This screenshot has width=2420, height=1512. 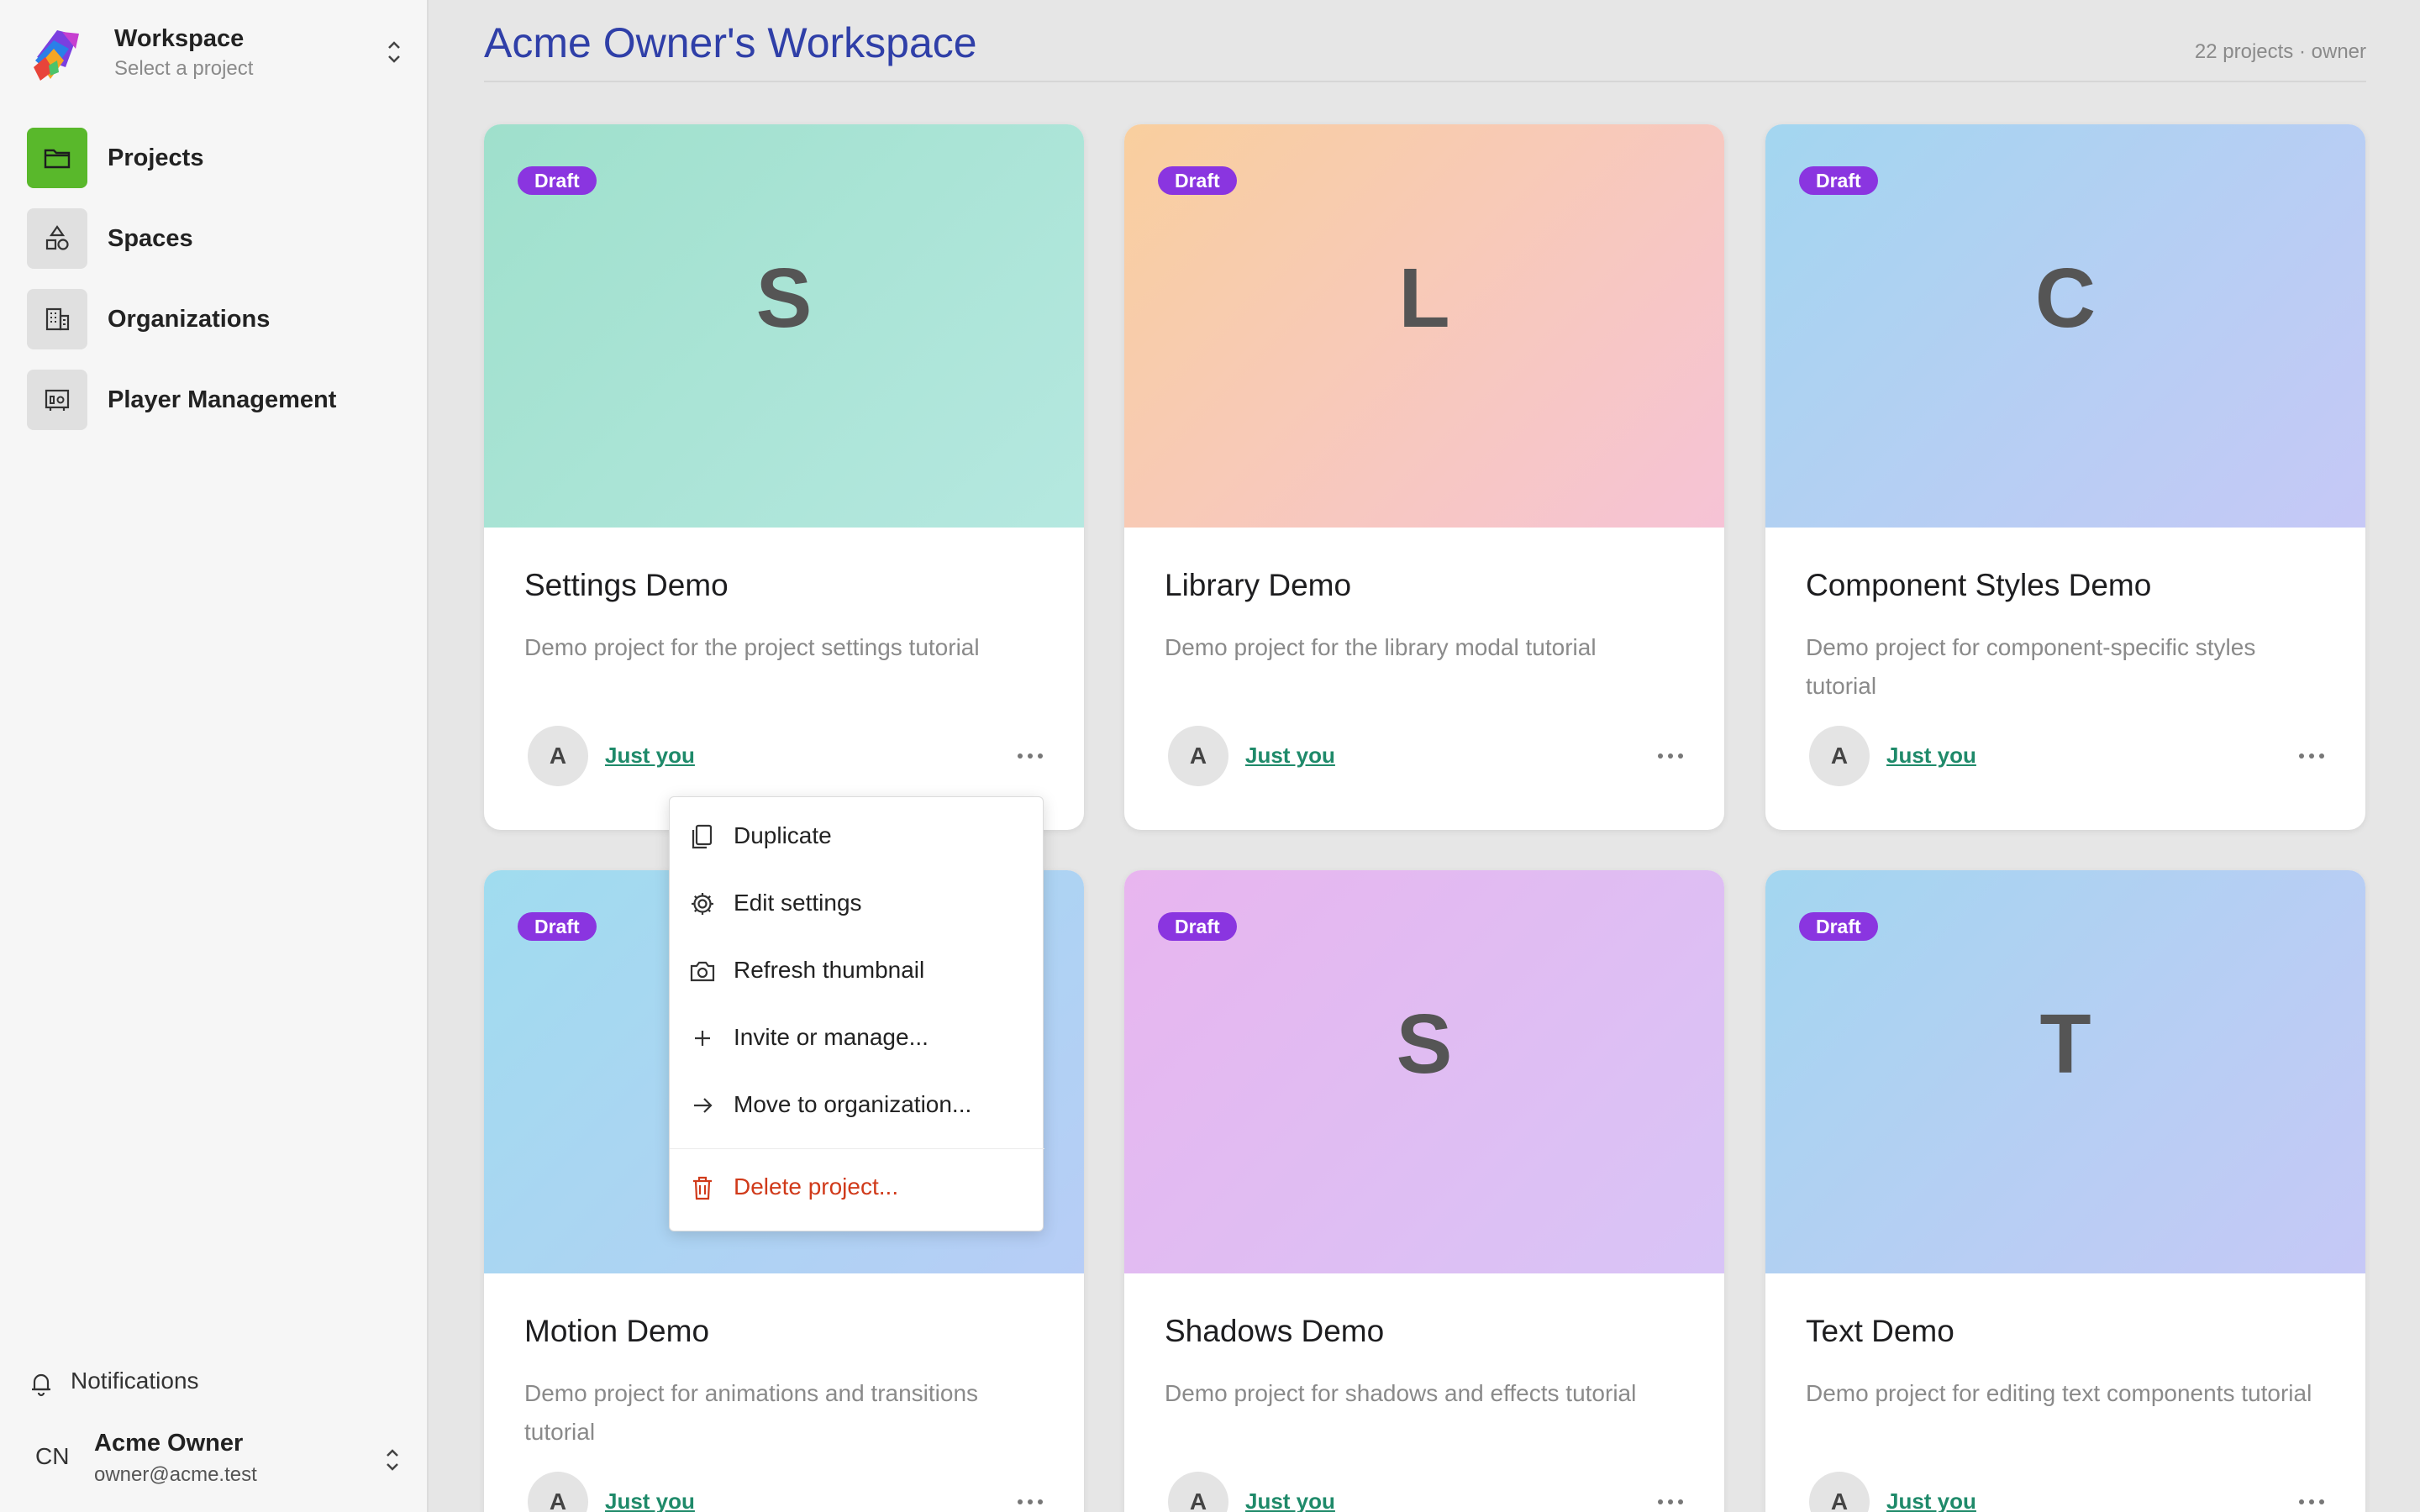 What do you see at coordinates (56, 55) in the screenshot?
I see `app-logo-icon` at bounding box center [56, 55].